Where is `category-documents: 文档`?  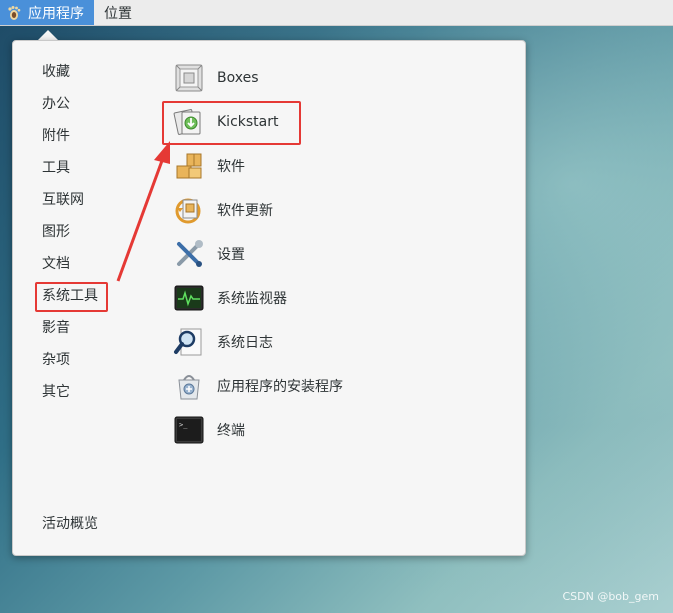
category-documents: 文档 is located at coordinates (56, 264).